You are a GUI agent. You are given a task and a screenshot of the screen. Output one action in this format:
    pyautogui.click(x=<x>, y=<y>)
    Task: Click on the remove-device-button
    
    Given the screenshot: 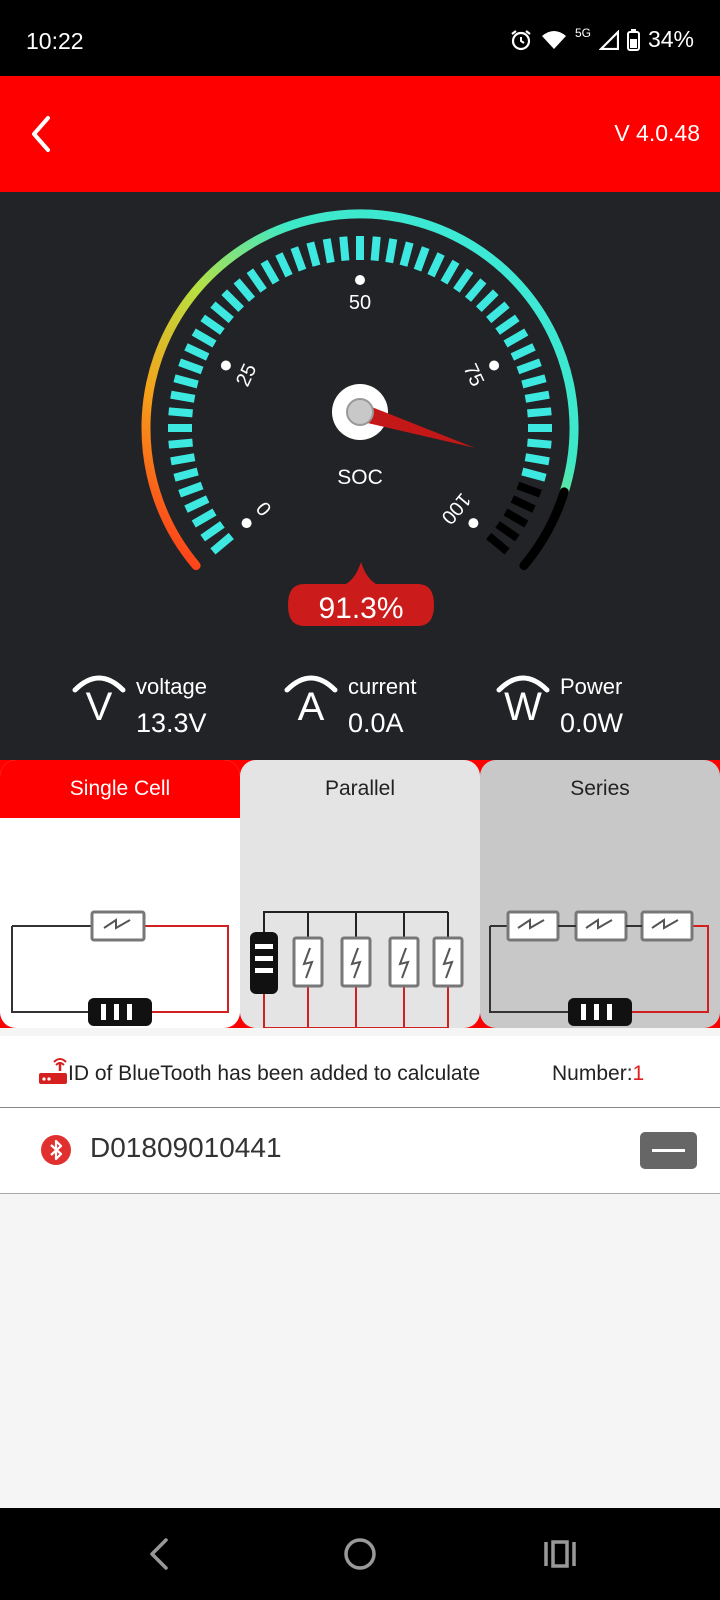 What is the action you would take?
    pyautogui.click(x=668, y=1150)
    